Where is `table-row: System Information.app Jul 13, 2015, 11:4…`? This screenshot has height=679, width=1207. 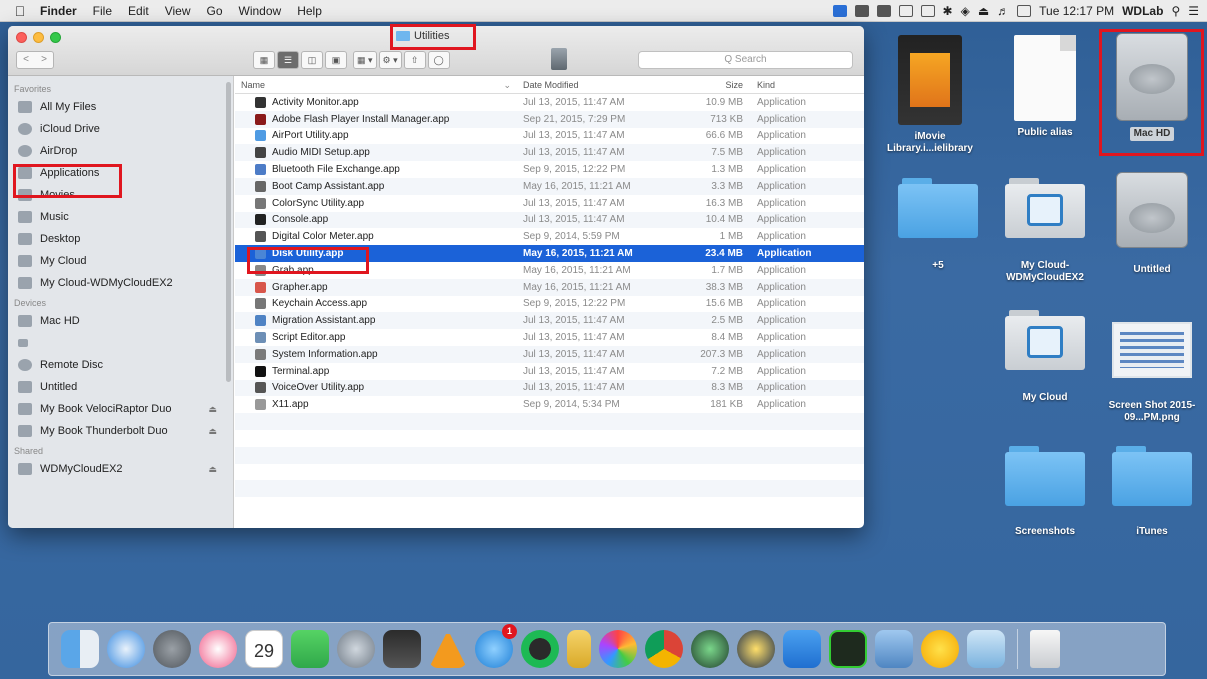 table-row: System Information.app Jul 13, 2015, 11:4… is located at coordinates (549, 354).